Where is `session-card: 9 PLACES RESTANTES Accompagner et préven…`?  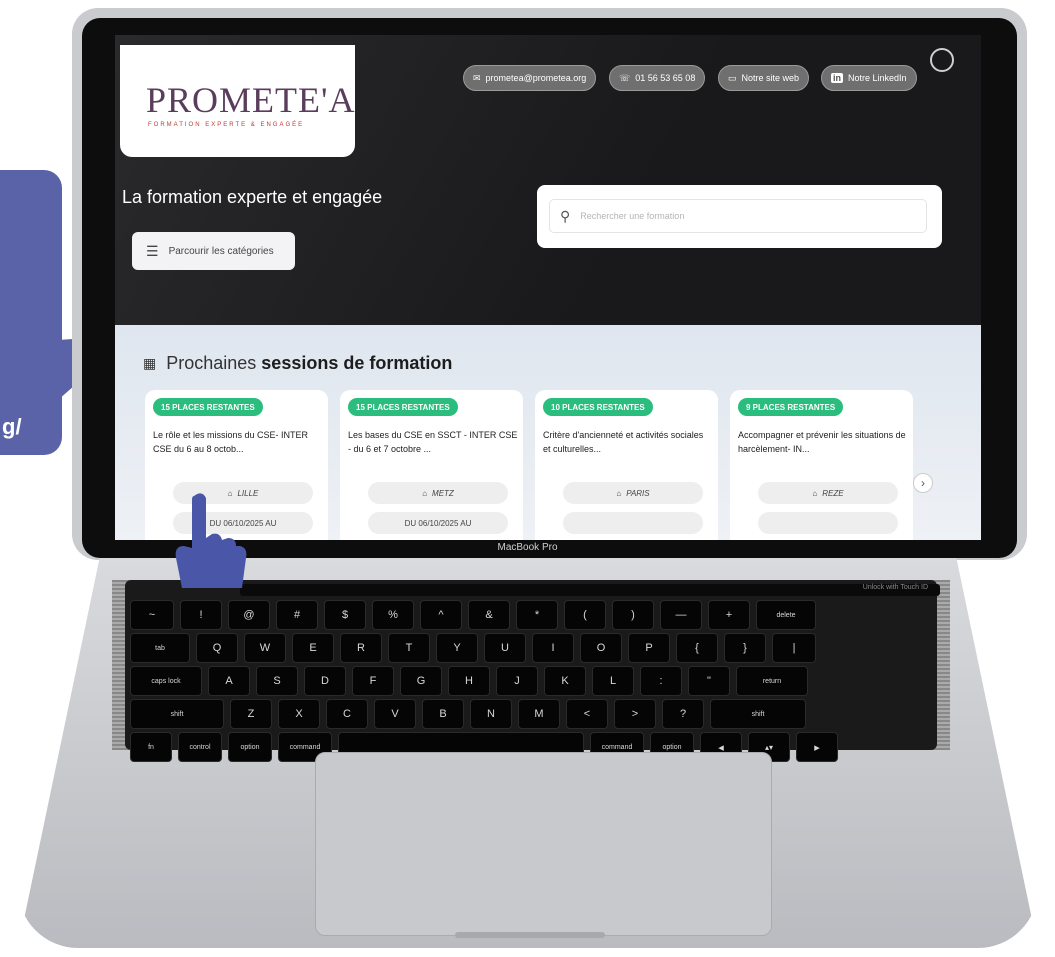
session-card: 9 PLACES RESTANTES Accompagner et préven… is located at coordinates (821, 465).